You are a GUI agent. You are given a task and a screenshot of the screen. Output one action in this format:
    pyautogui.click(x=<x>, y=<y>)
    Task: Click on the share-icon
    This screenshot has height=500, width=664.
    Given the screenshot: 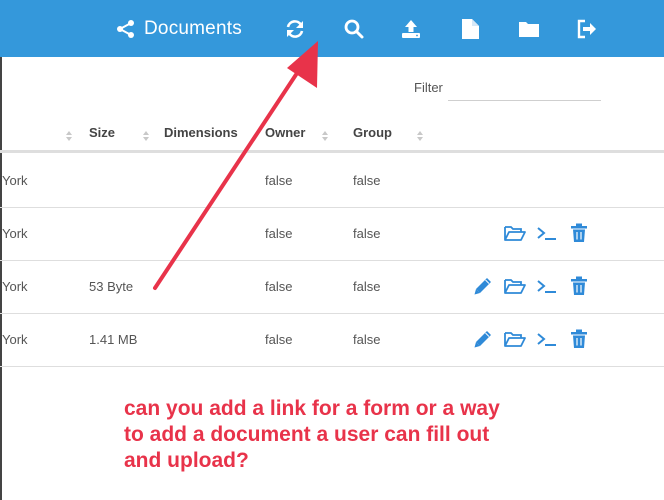 What is the action you would take?
    pyautogui.click(x=126, y=29)
    